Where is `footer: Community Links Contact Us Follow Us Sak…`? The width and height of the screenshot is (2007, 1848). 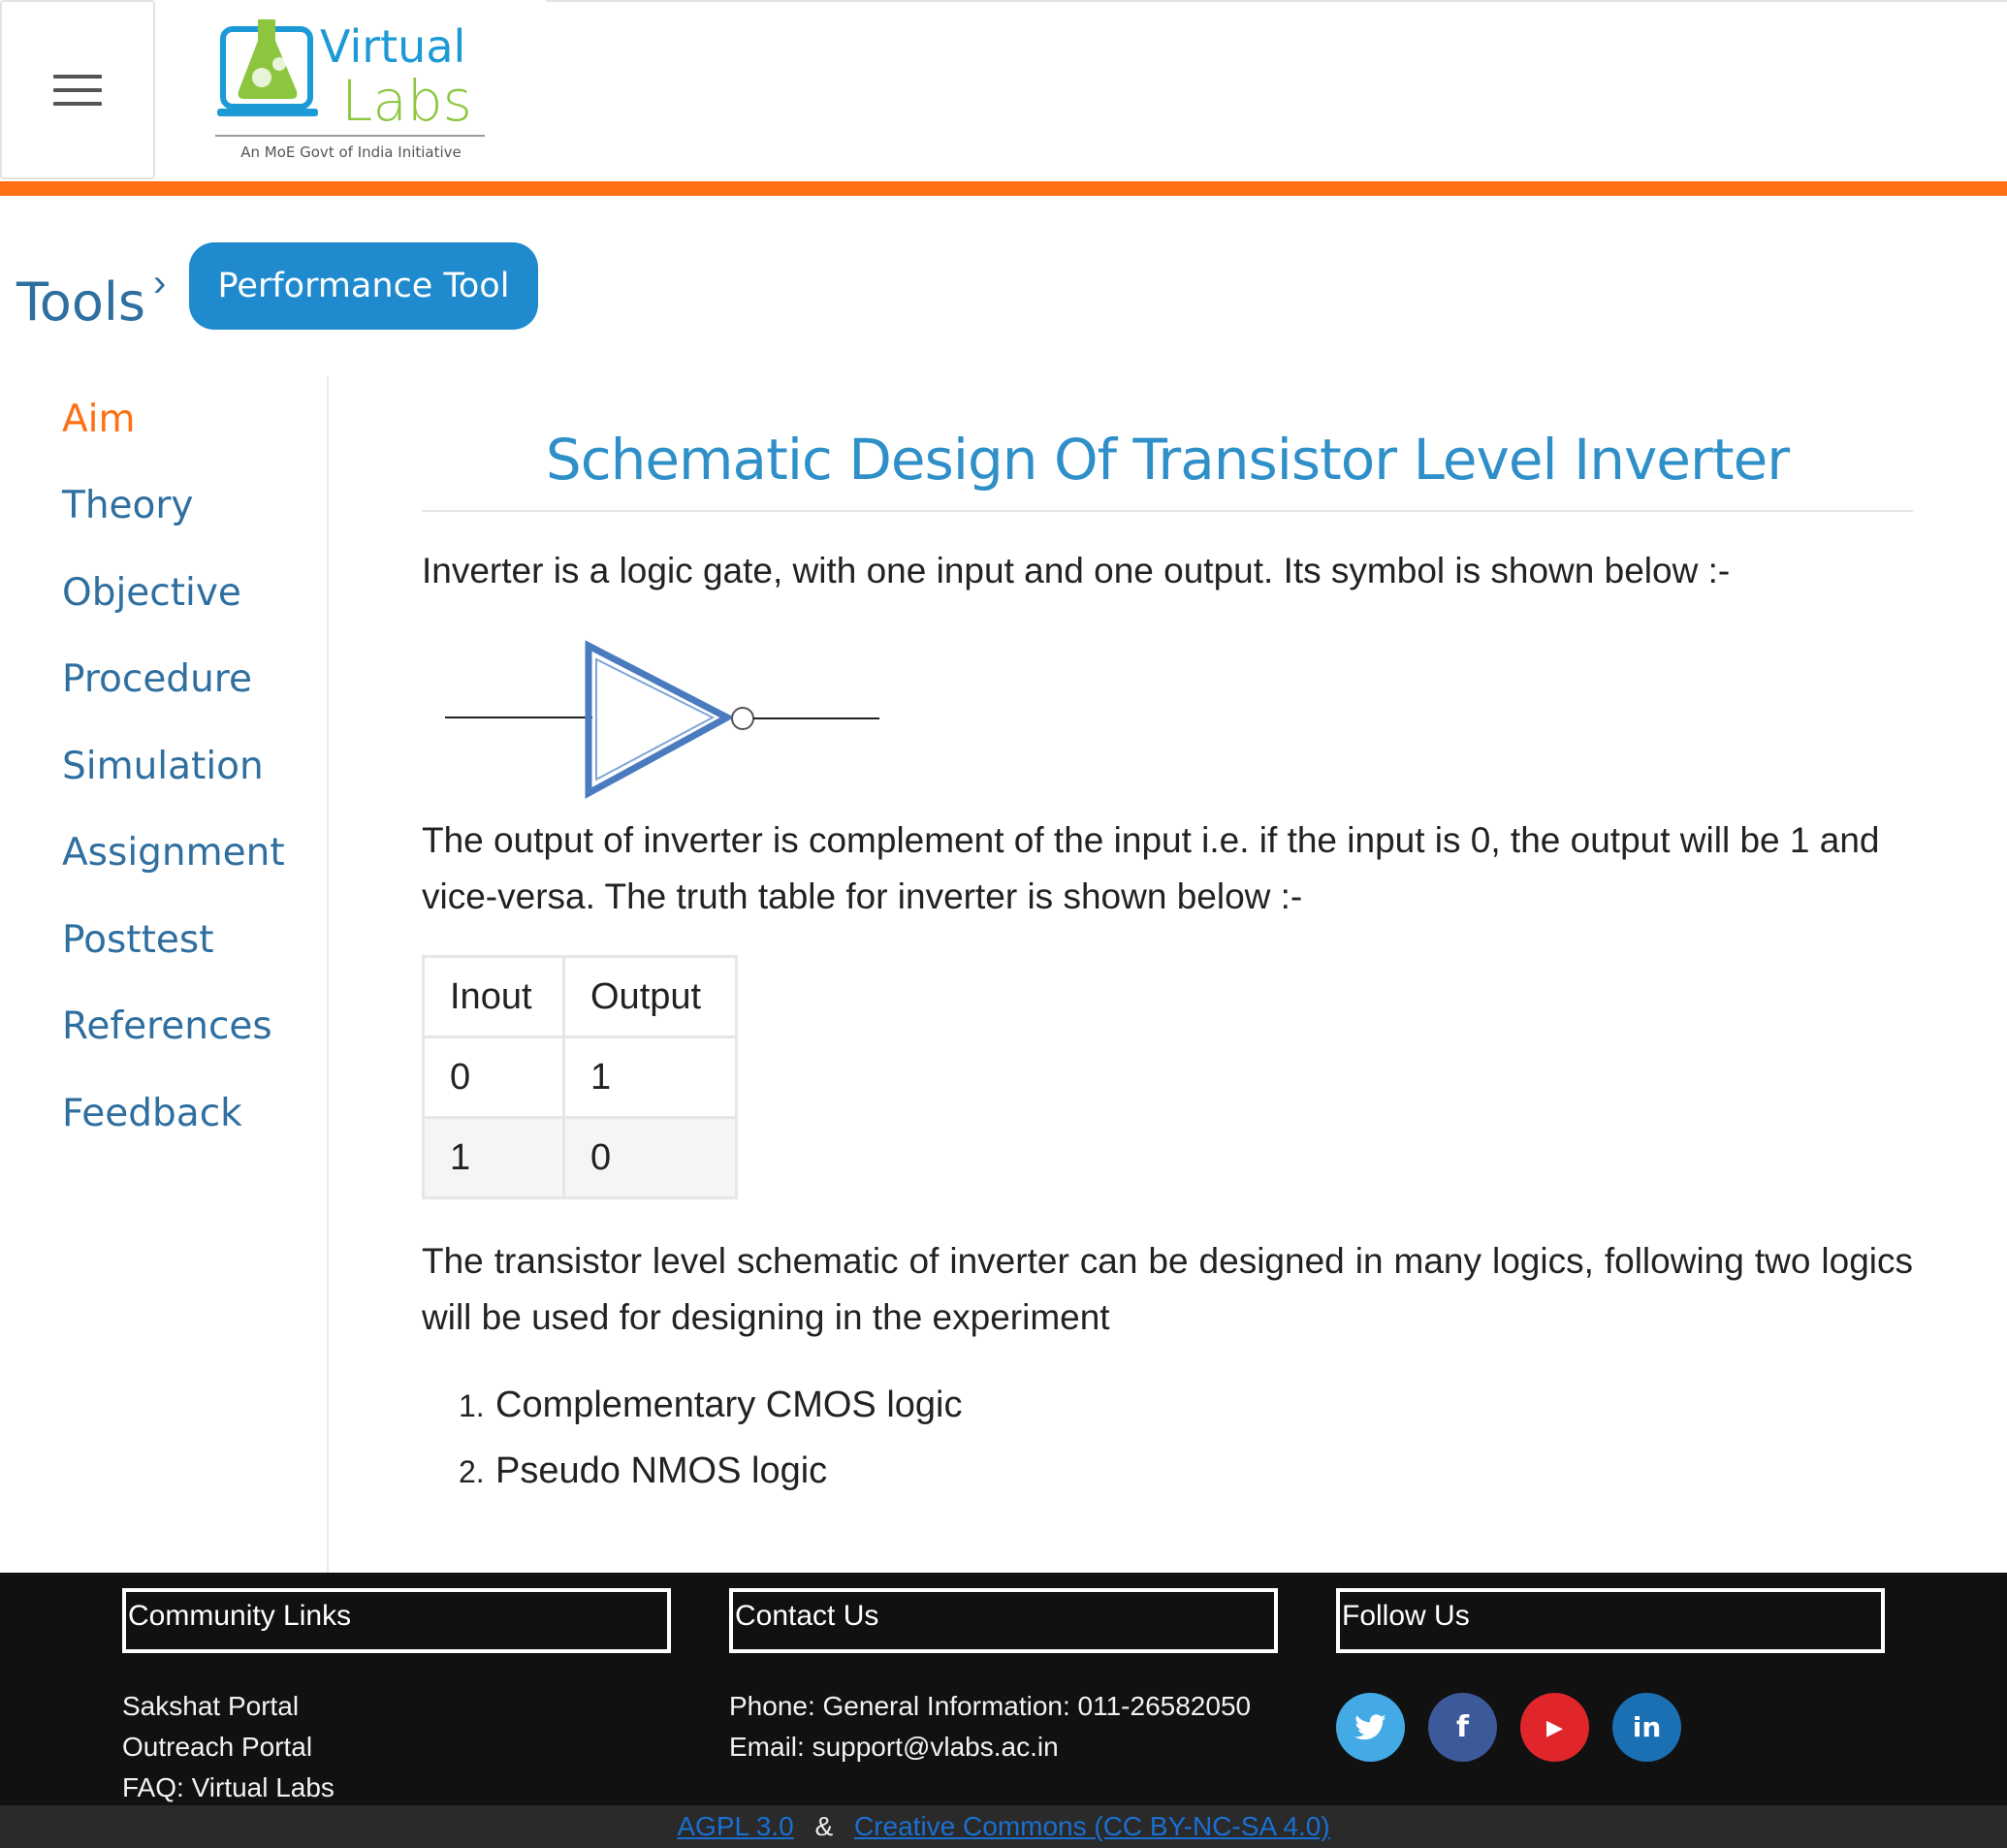 footer: Community Links Contact Us Follow Us Sak… is located at coordinates (1003, 1689).